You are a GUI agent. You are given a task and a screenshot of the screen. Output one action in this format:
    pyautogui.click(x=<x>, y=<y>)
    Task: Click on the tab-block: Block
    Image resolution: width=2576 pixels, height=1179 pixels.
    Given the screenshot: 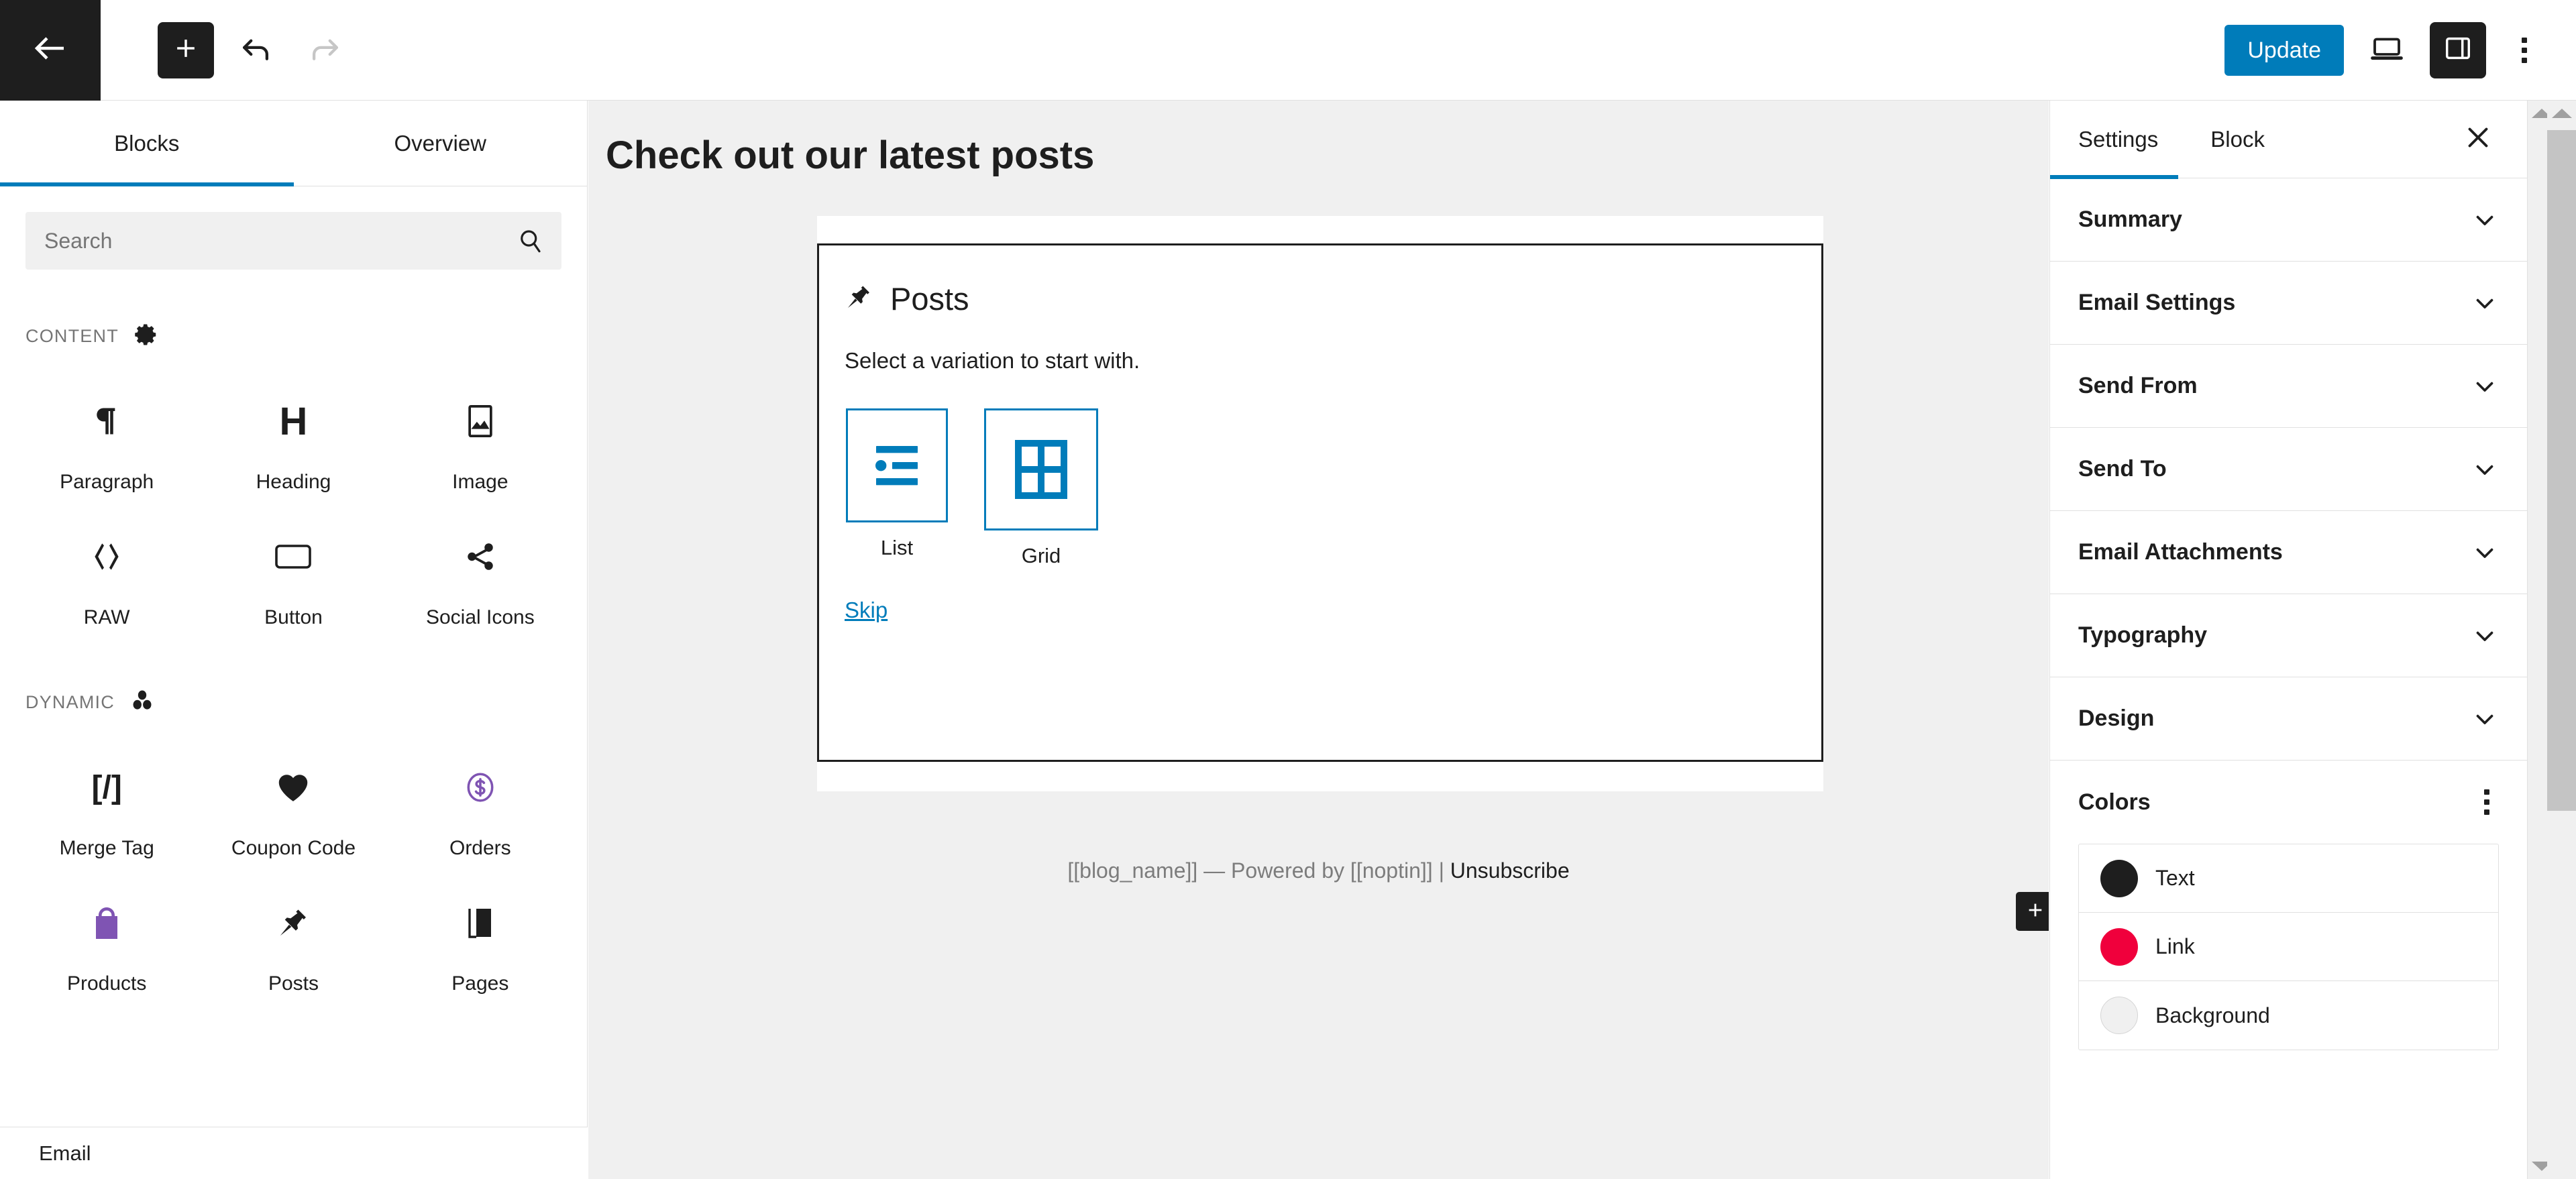 What is the action you would take?
    pyautogui.click(x=2237, y=139)
    